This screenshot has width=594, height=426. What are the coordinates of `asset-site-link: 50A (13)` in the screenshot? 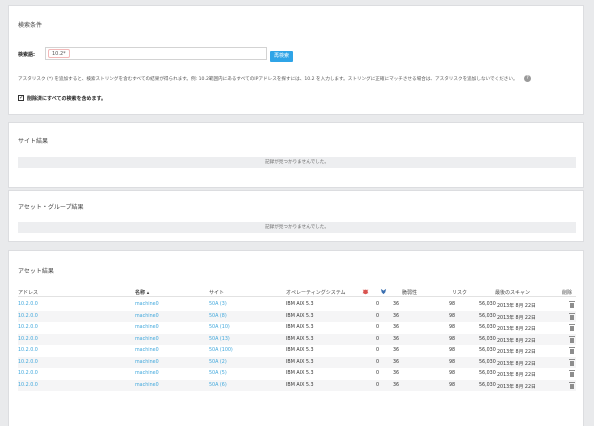 It's located at (219, 339).